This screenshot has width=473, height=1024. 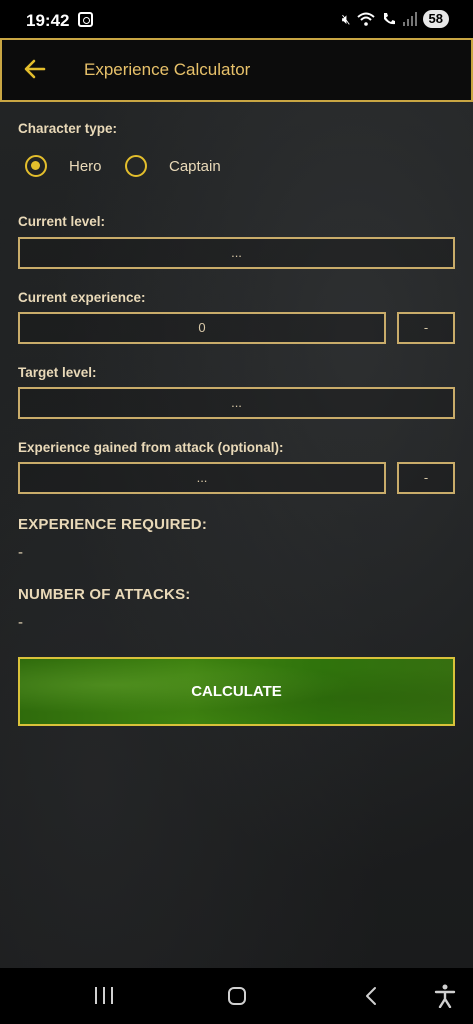 What do you see at coordinates (136, 166) in the screenshot?
I see `radio-captain` at bounding box center [136, 166].